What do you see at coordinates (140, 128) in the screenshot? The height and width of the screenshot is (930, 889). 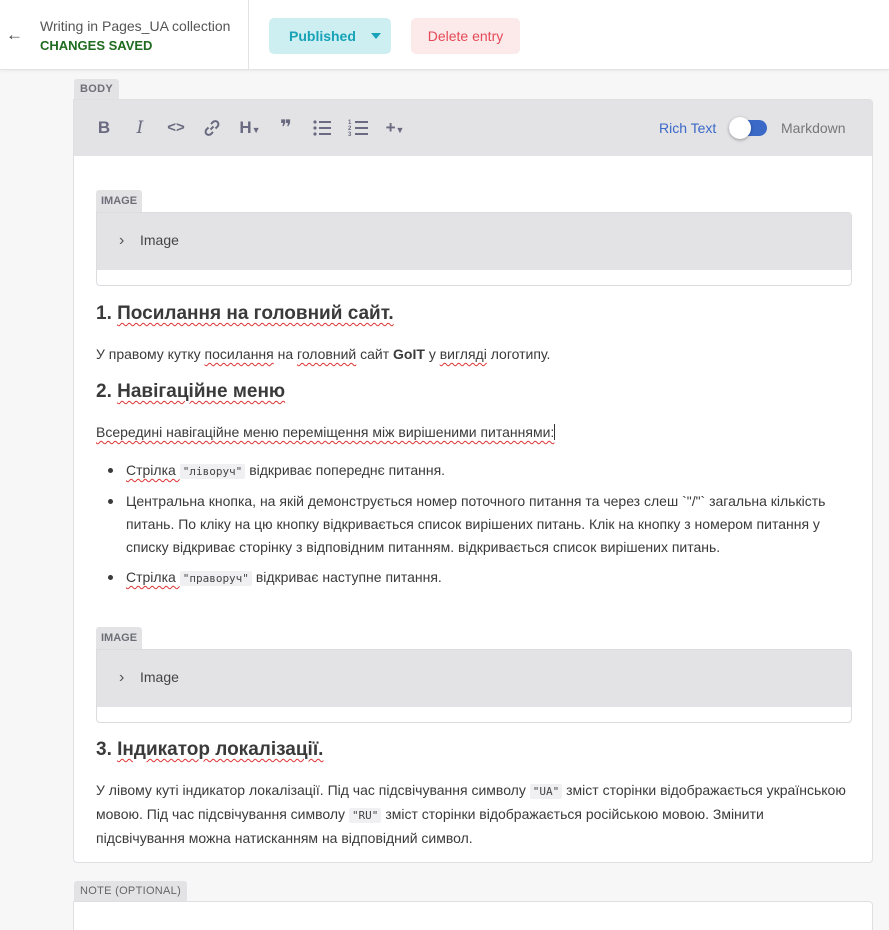 I see `italic-button: I` at bounding box center [140, 128].